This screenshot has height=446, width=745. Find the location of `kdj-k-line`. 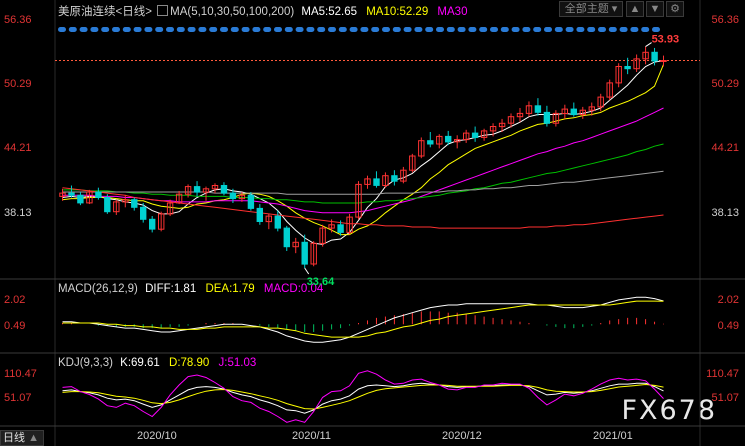

kdj-k-line is located at coordinates (363, 398).